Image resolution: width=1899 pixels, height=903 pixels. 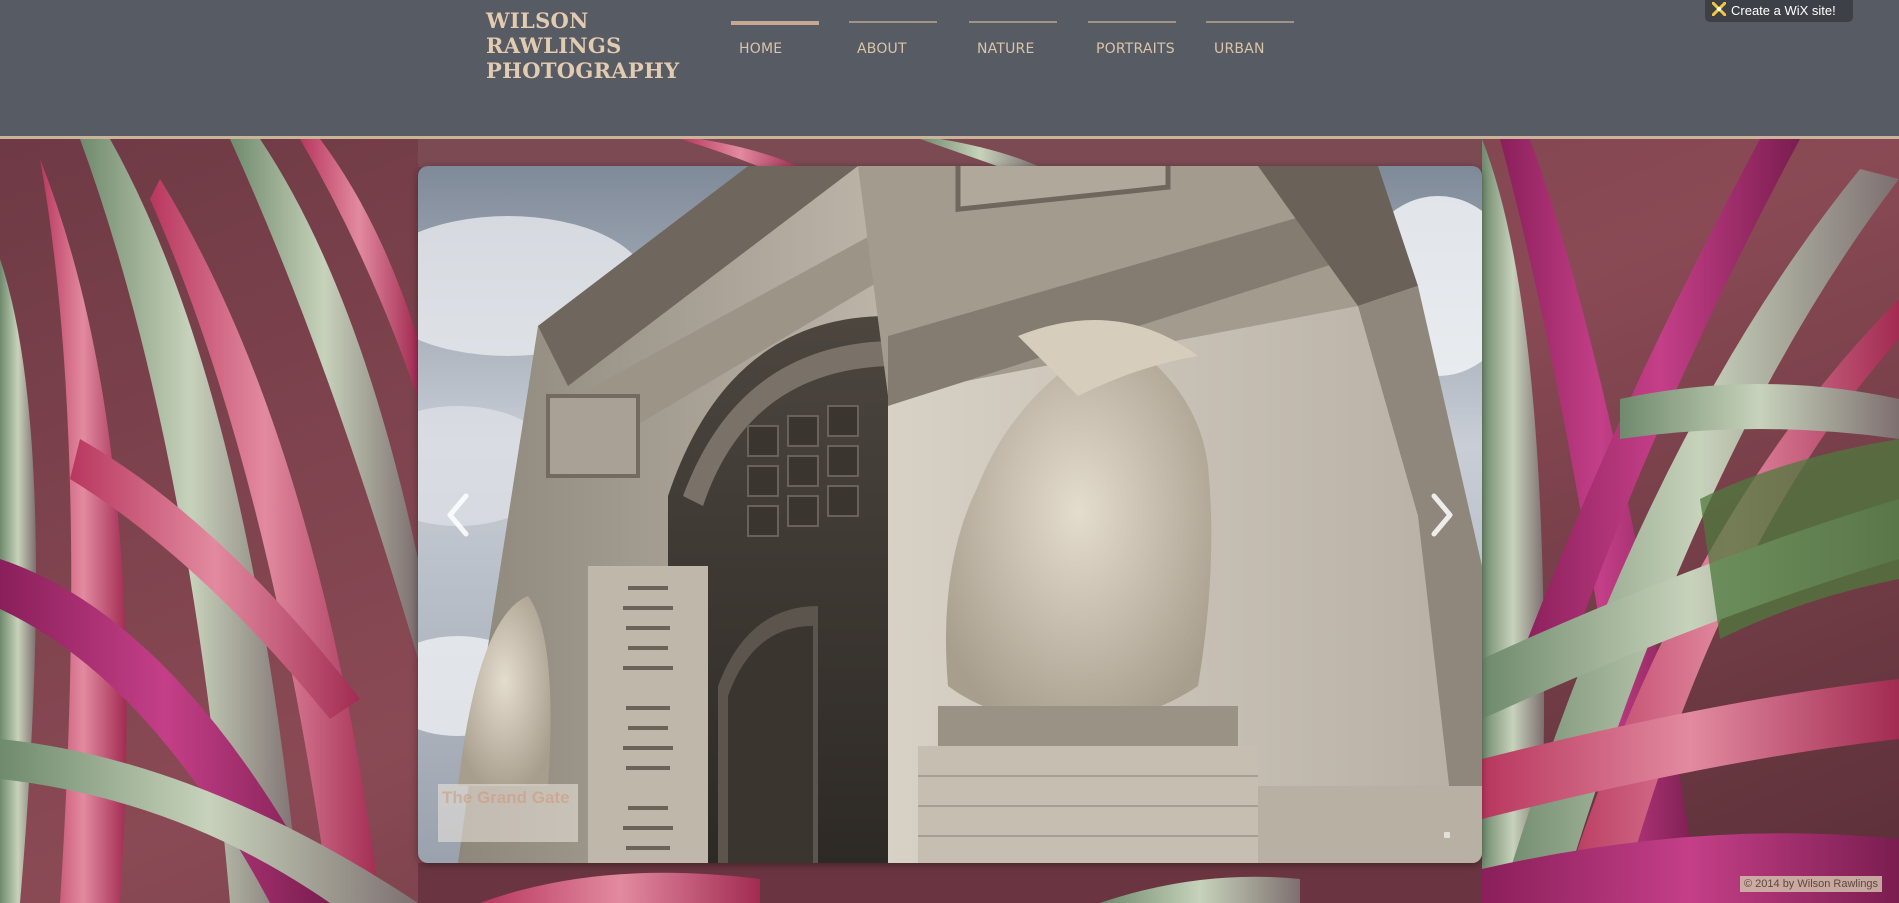 I want to click on wix-x-icon, so click(x=1719, y=9).